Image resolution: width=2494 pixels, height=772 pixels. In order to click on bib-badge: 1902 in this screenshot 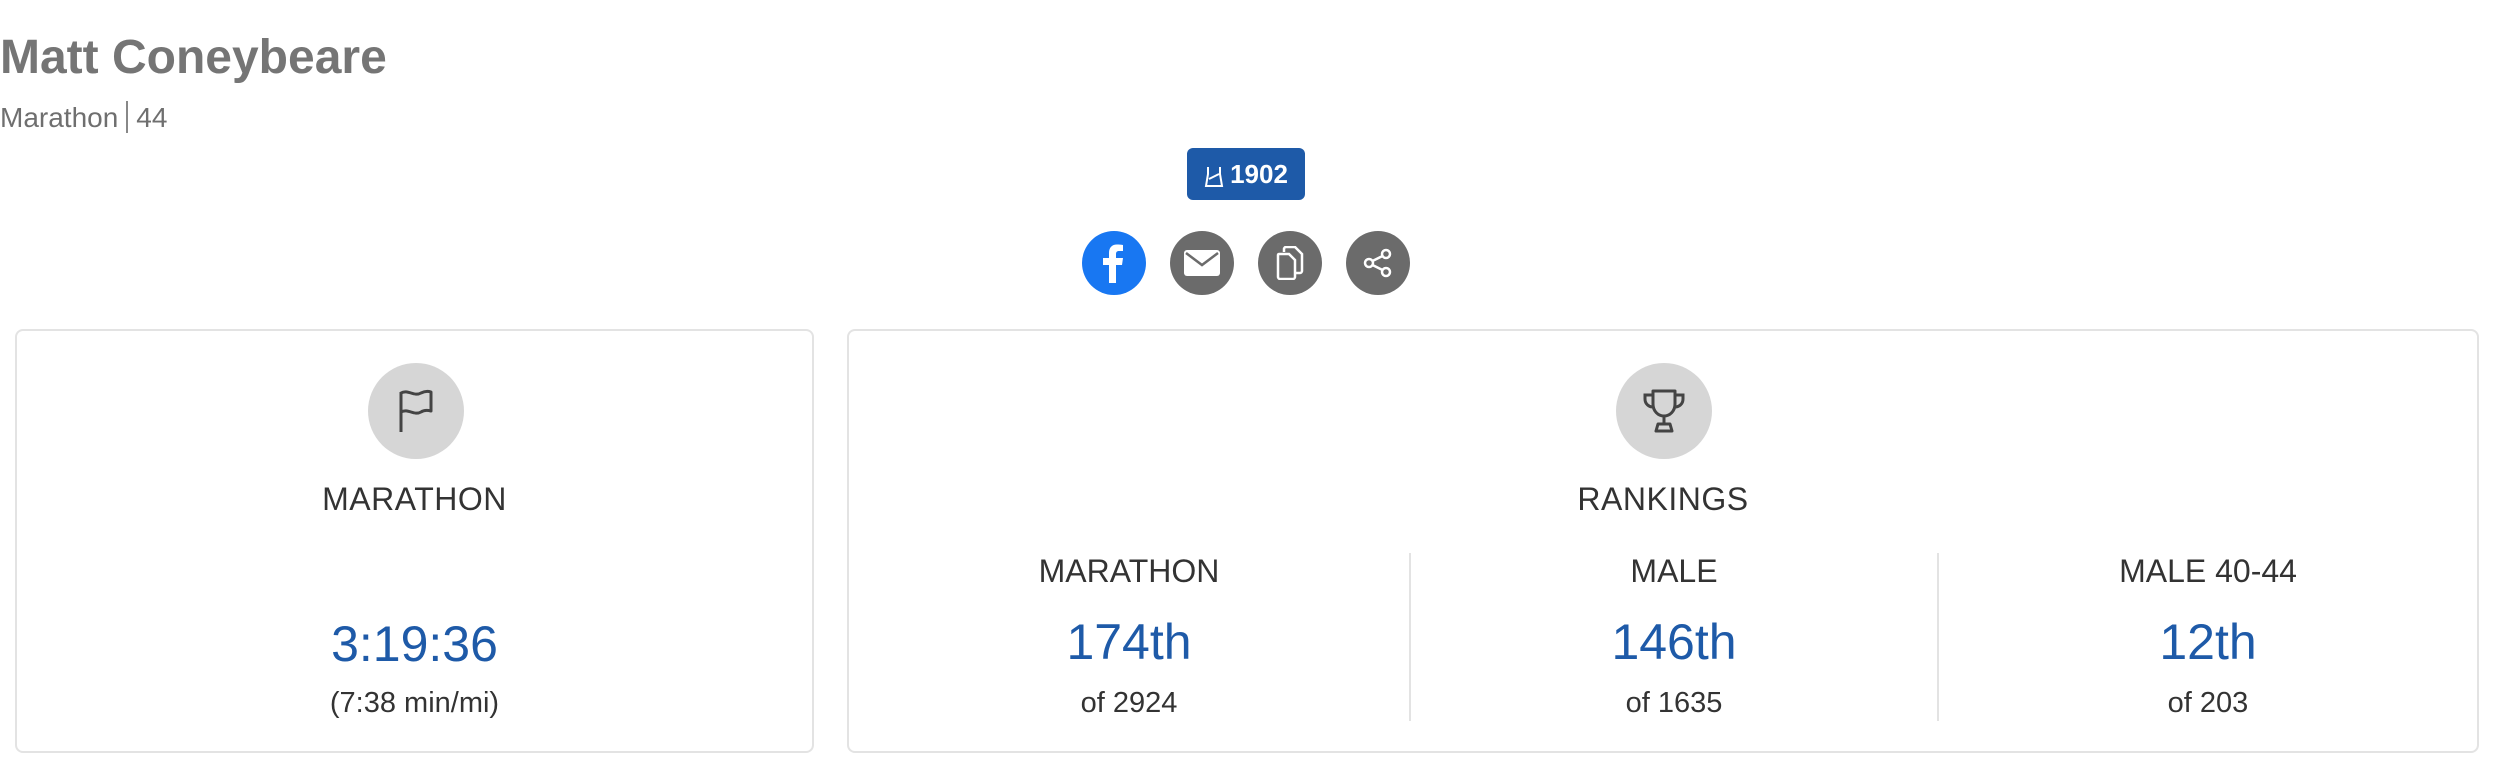, I will do `click(1246, 174)`.